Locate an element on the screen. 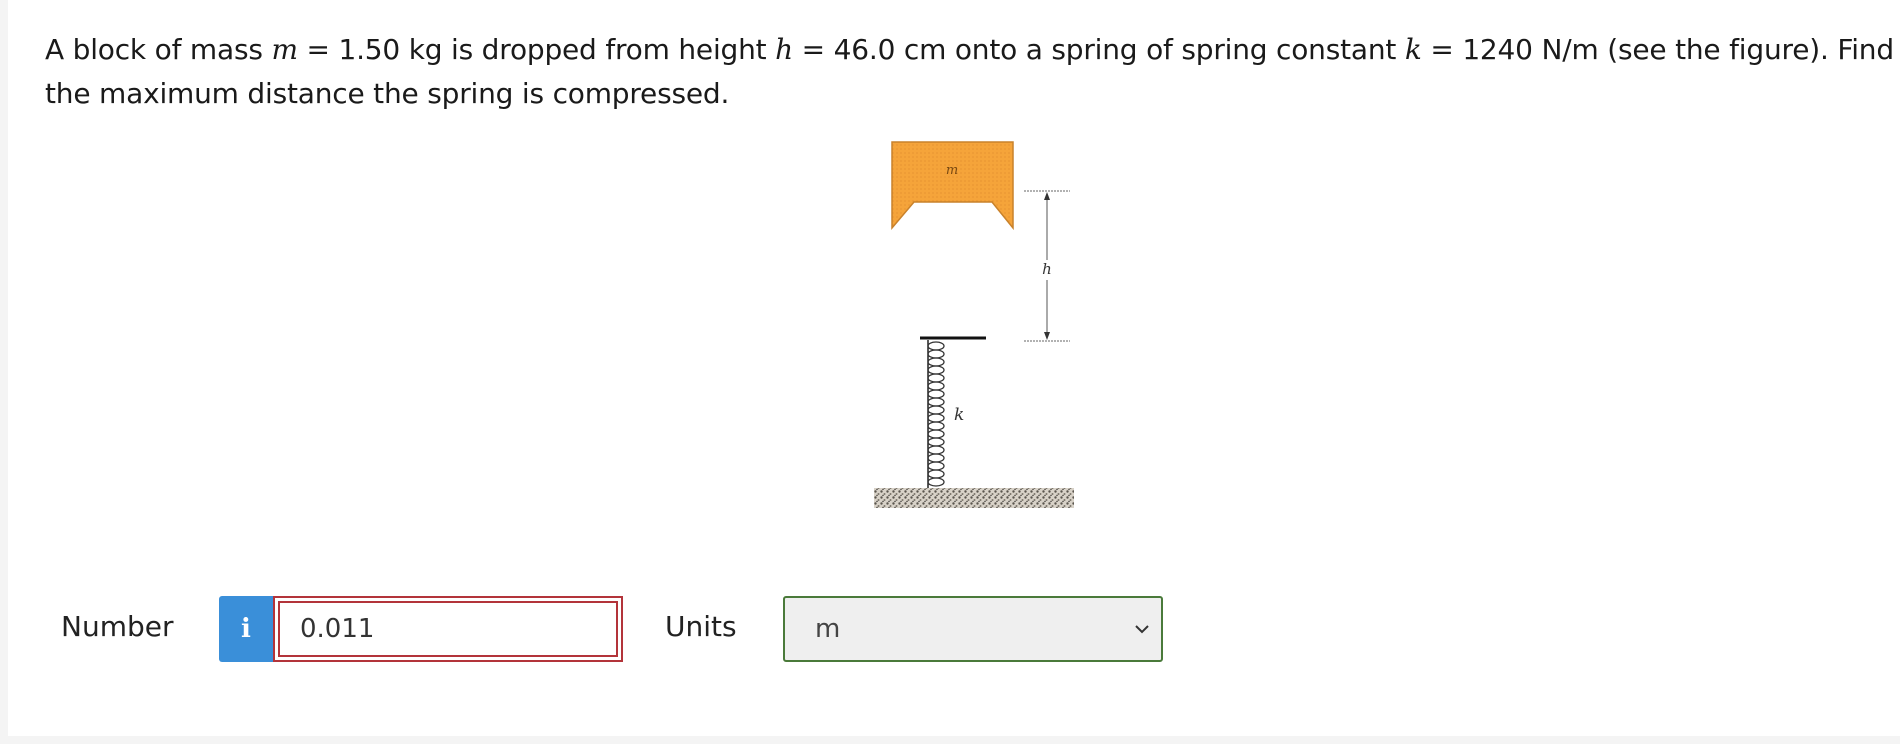  spring-label: k is located at coordinates (959, 415).